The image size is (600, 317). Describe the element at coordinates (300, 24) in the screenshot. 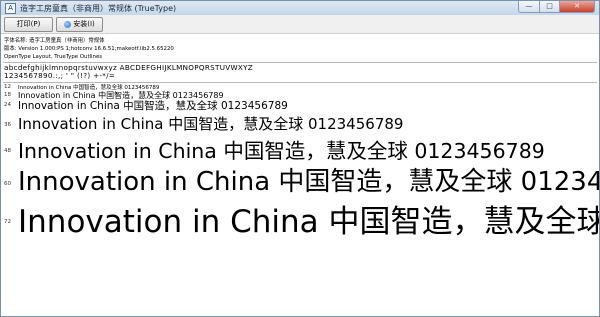

I see `toolbar: 打印(P) 安装(I)` at that location.